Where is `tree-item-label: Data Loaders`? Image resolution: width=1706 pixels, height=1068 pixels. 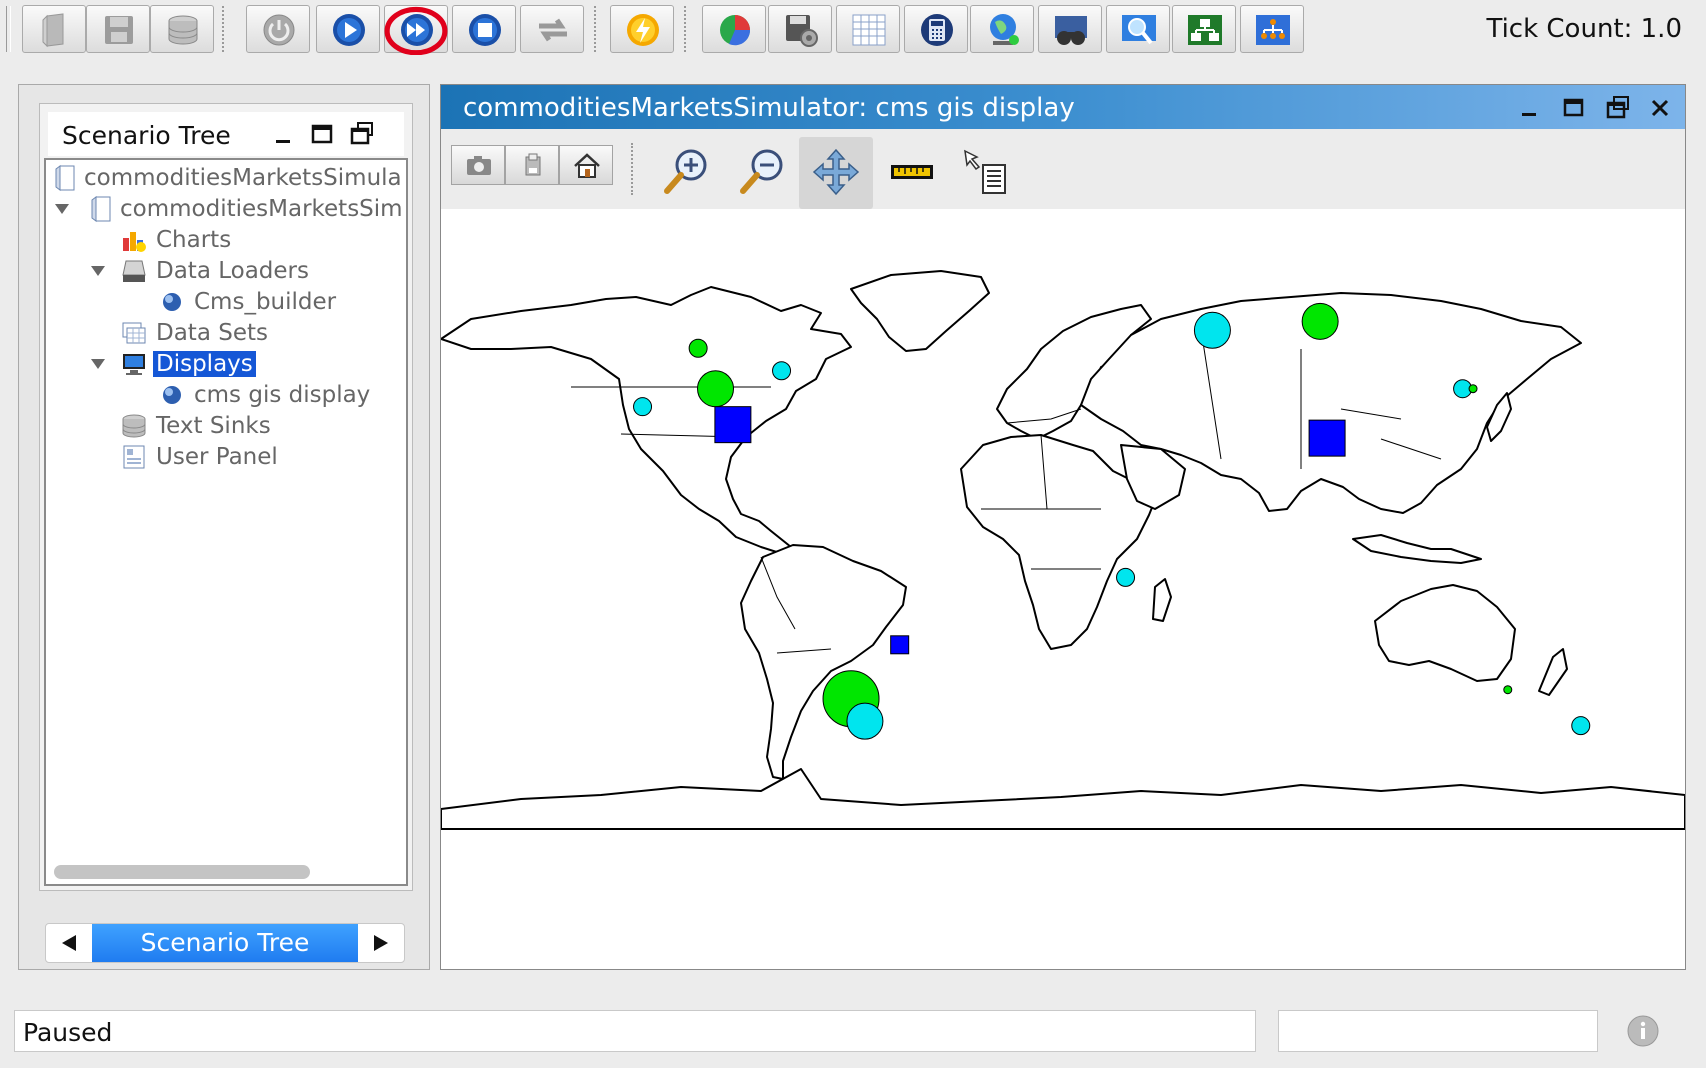 tree-item-label: Data Loaders is located at coordinates (232, 271).